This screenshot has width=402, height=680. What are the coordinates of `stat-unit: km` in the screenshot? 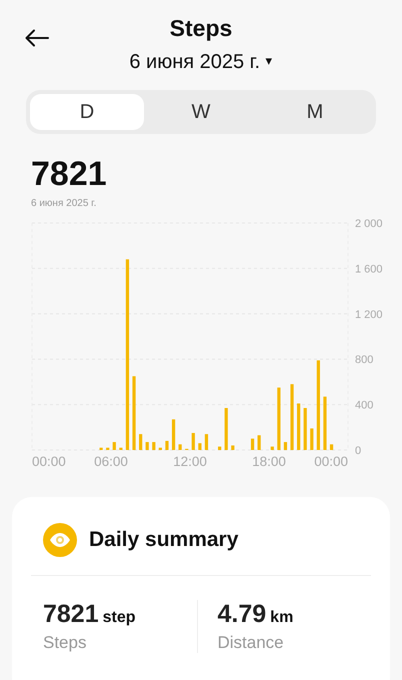 It's located at (282, 618).